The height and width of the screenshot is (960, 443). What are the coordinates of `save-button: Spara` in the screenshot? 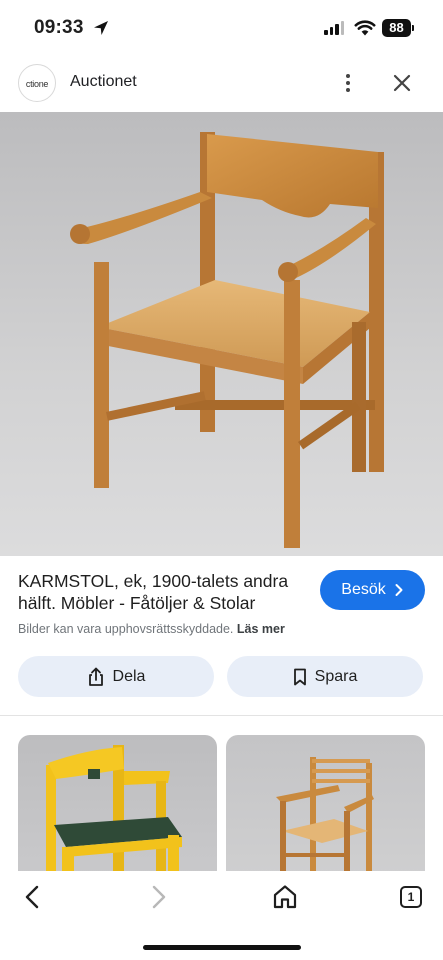 It's located at (325, 676).